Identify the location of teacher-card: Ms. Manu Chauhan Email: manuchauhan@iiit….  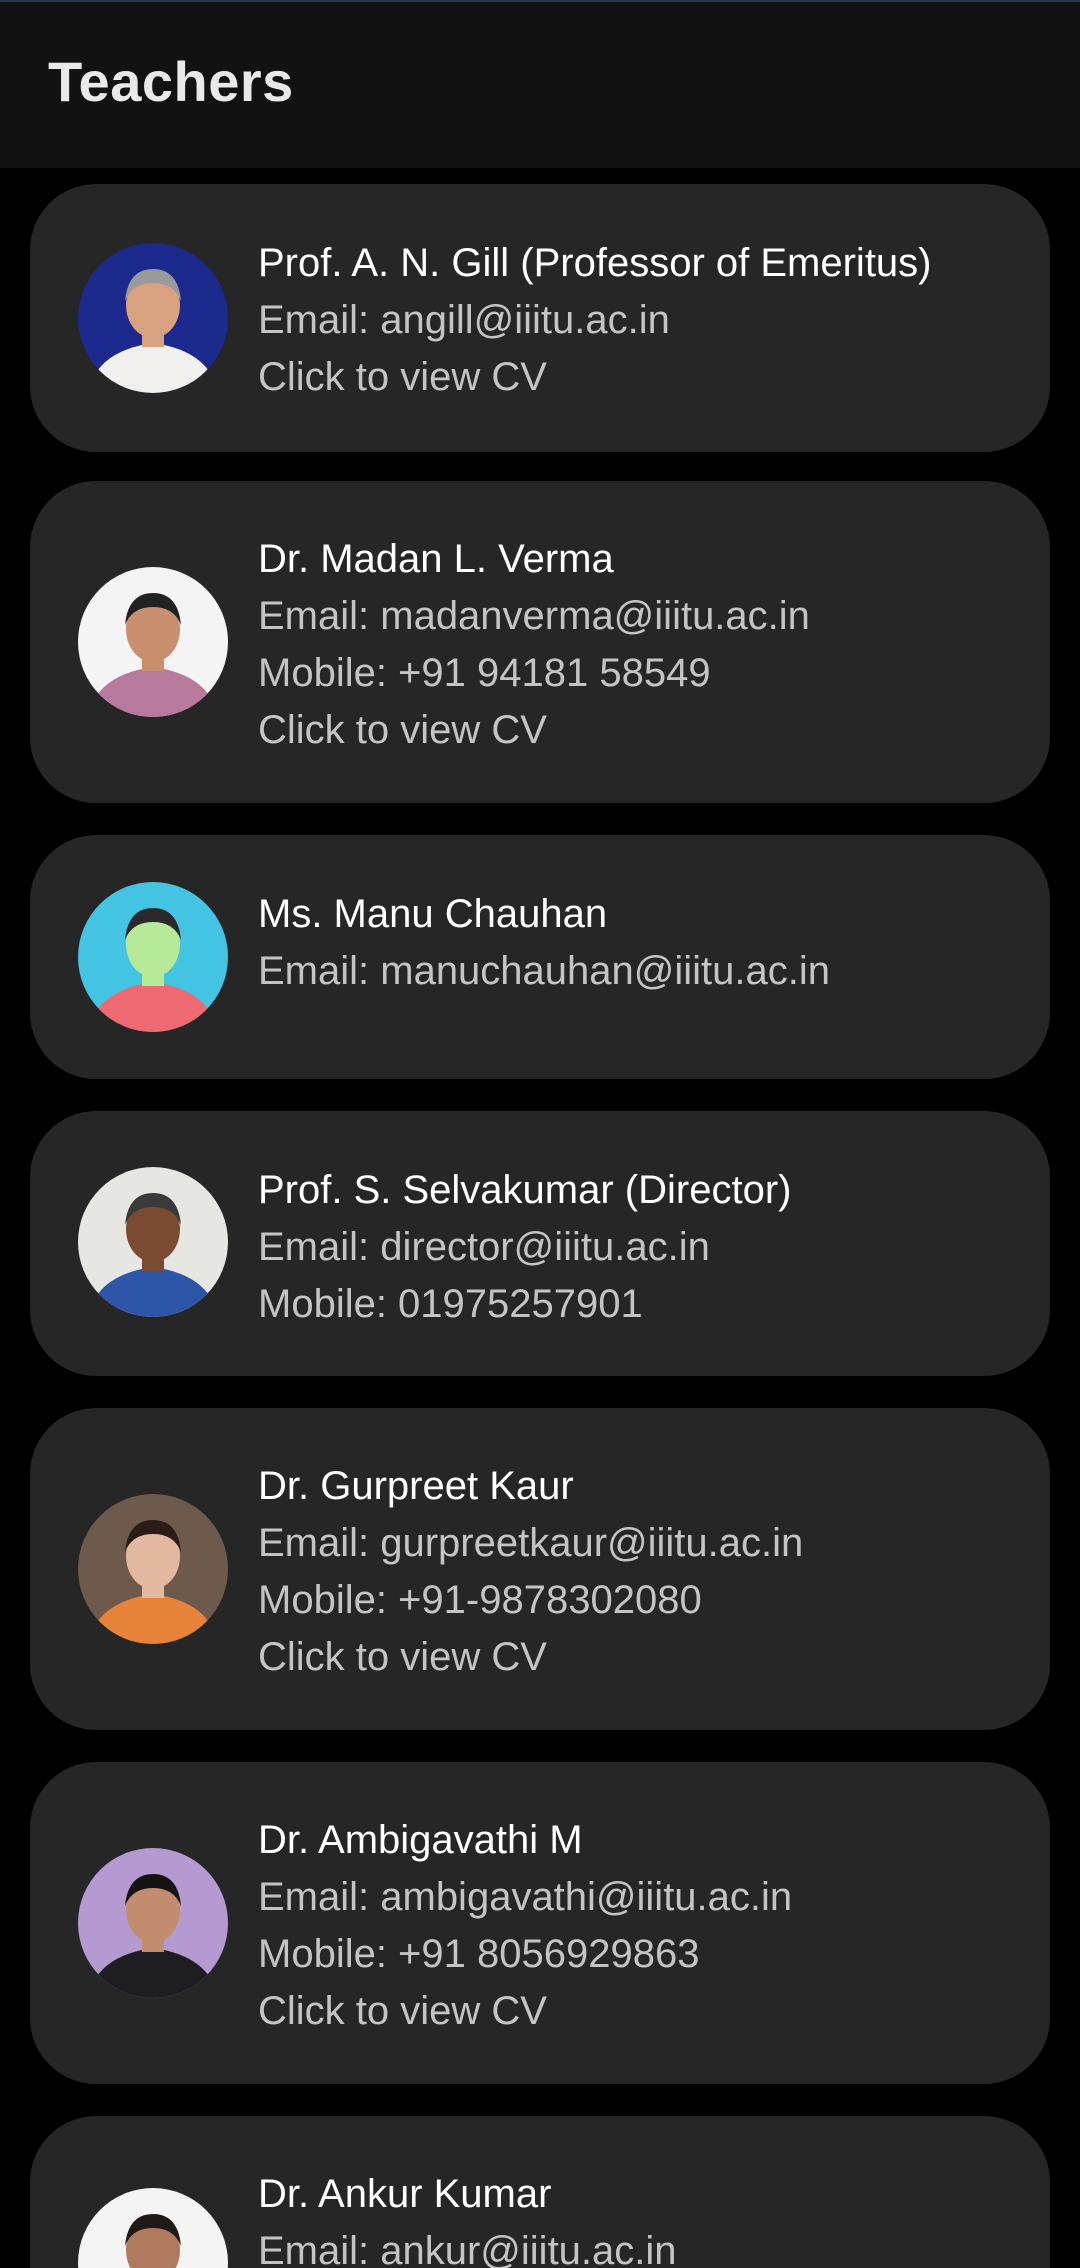
(540, 957).